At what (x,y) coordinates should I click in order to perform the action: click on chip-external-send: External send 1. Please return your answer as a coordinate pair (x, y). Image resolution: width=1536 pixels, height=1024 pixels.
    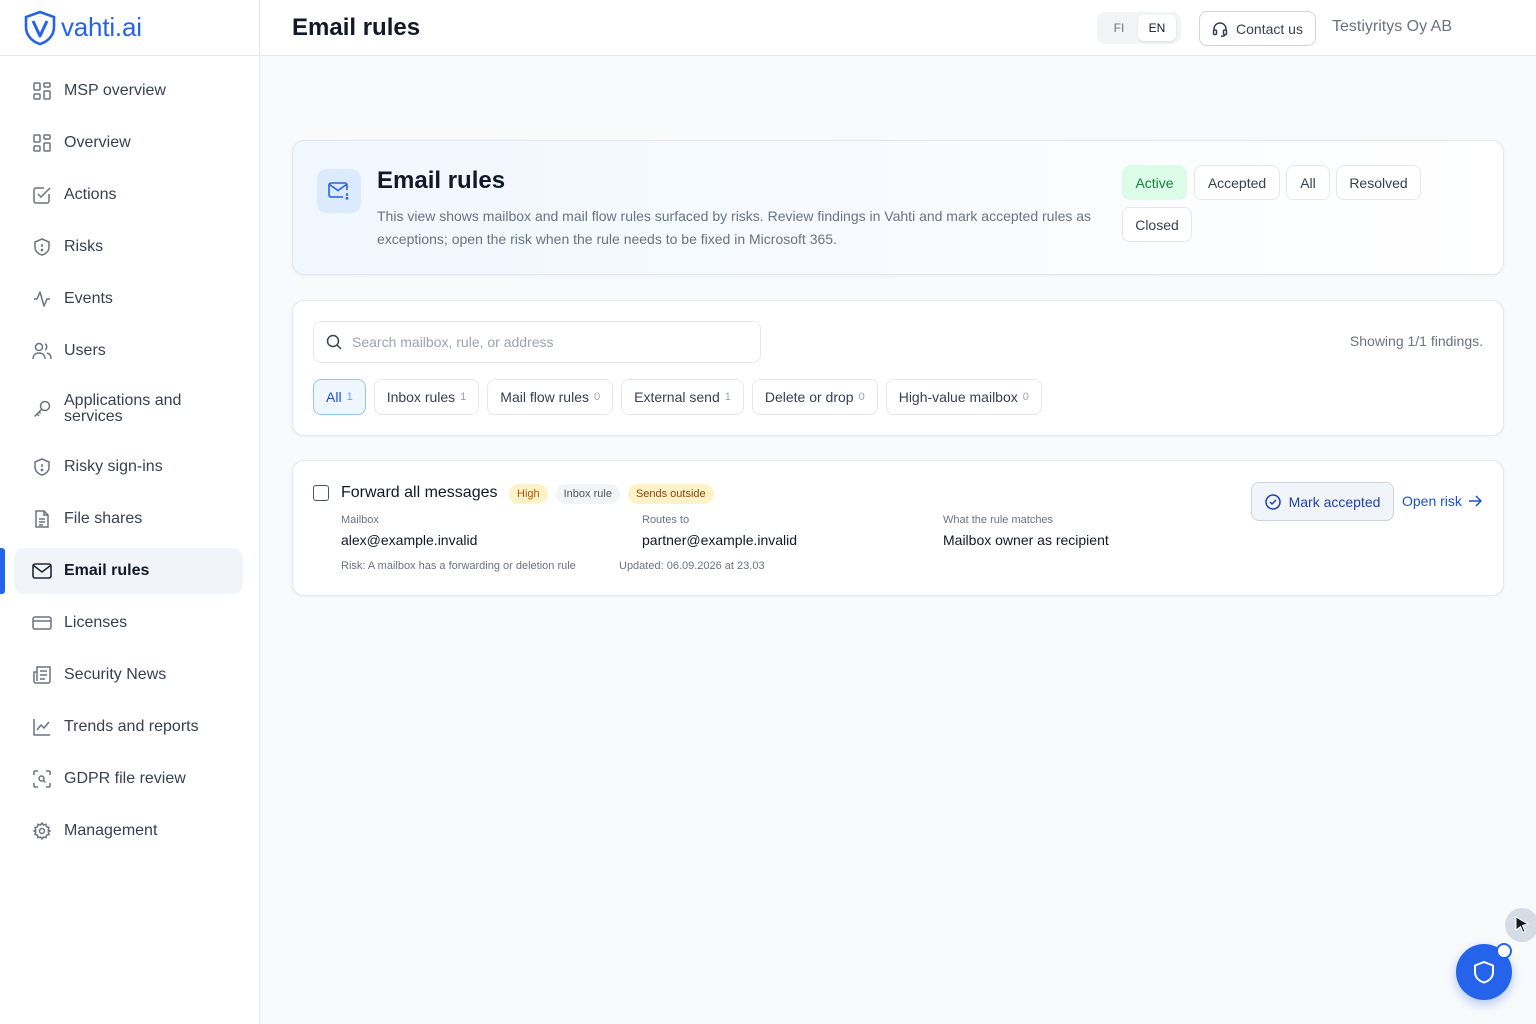
    Looking at the image, I should click on (682, 397).